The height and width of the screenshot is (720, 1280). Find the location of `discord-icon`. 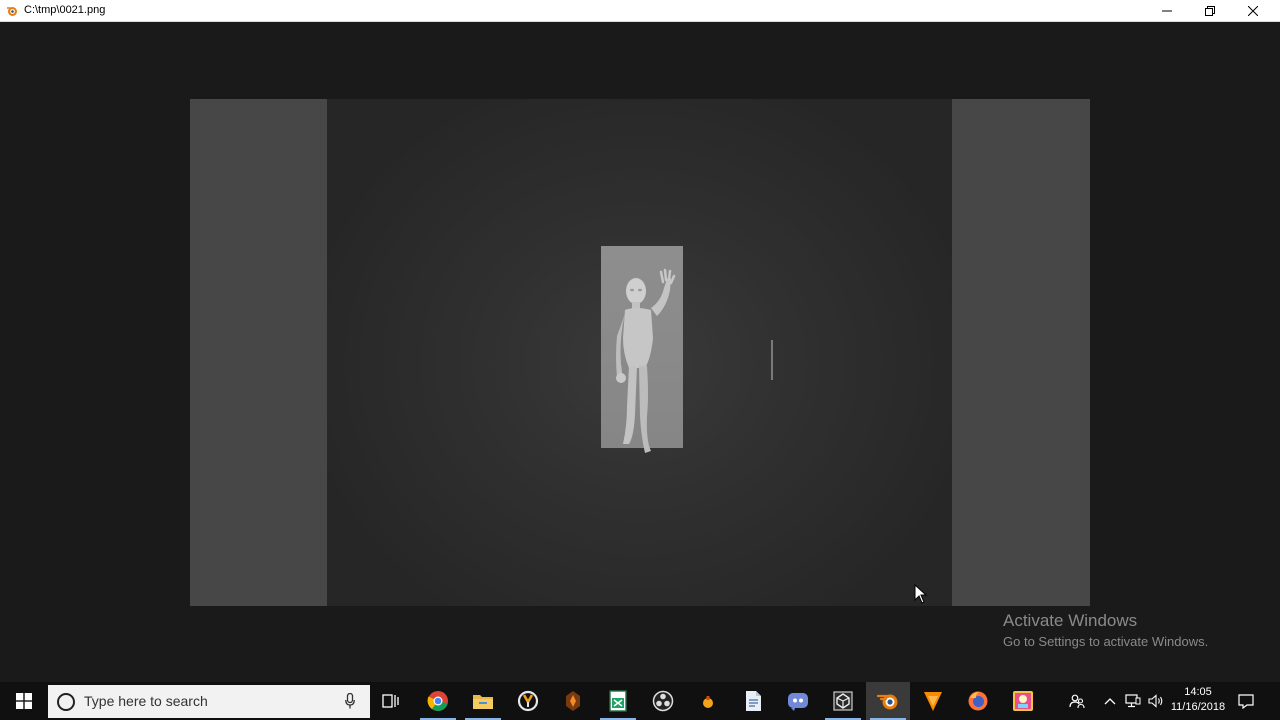

discord-icon is located at coordinates (798, 702).